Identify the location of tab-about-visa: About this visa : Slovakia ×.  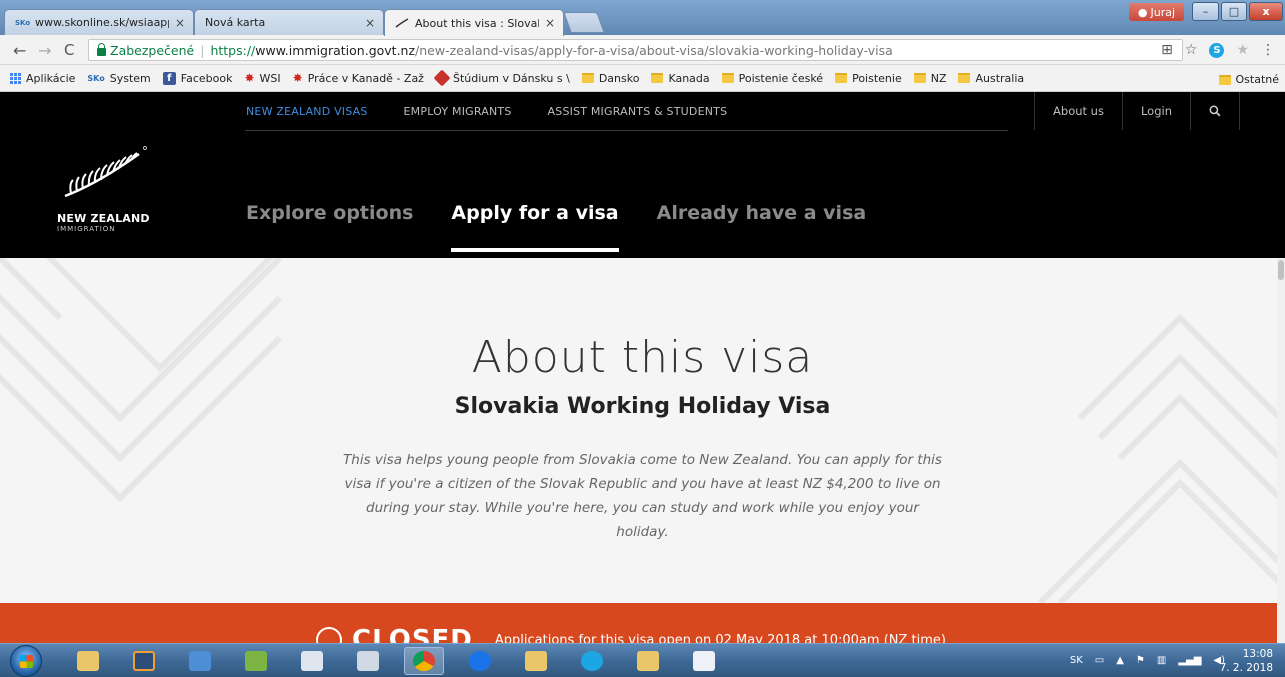
(474, 22).